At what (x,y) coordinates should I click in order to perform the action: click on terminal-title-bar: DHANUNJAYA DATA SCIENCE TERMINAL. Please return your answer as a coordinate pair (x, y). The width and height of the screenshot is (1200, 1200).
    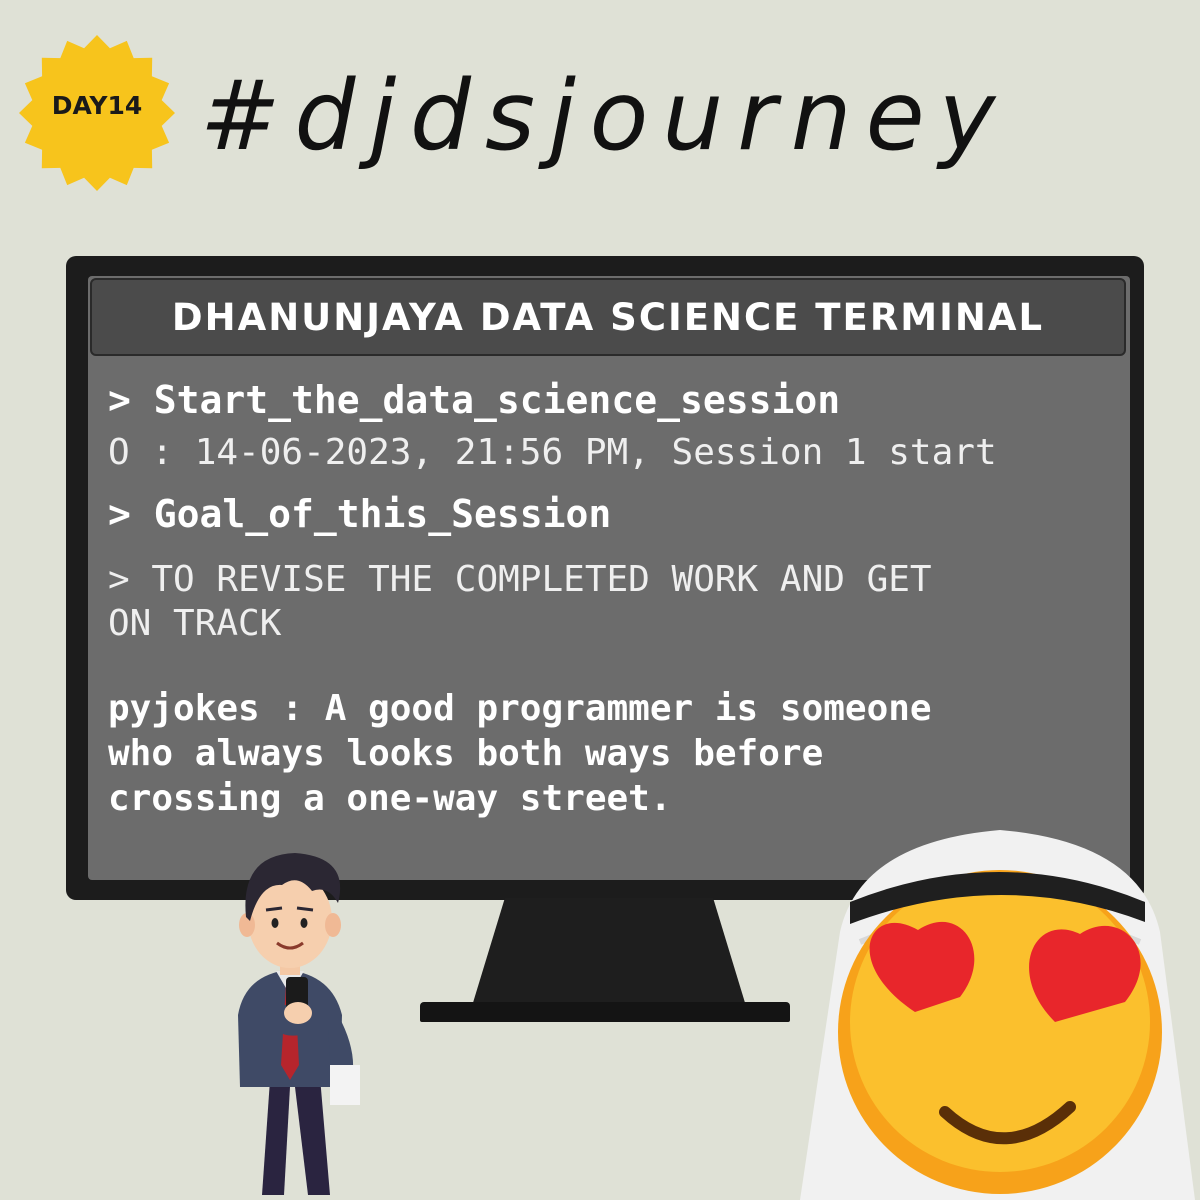
    Looking at the image, I should click on (608, 317).